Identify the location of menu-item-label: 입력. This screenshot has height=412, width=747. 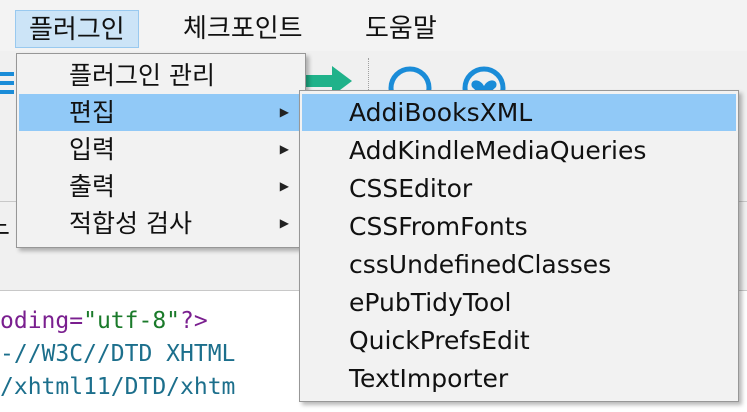
(92, 149).